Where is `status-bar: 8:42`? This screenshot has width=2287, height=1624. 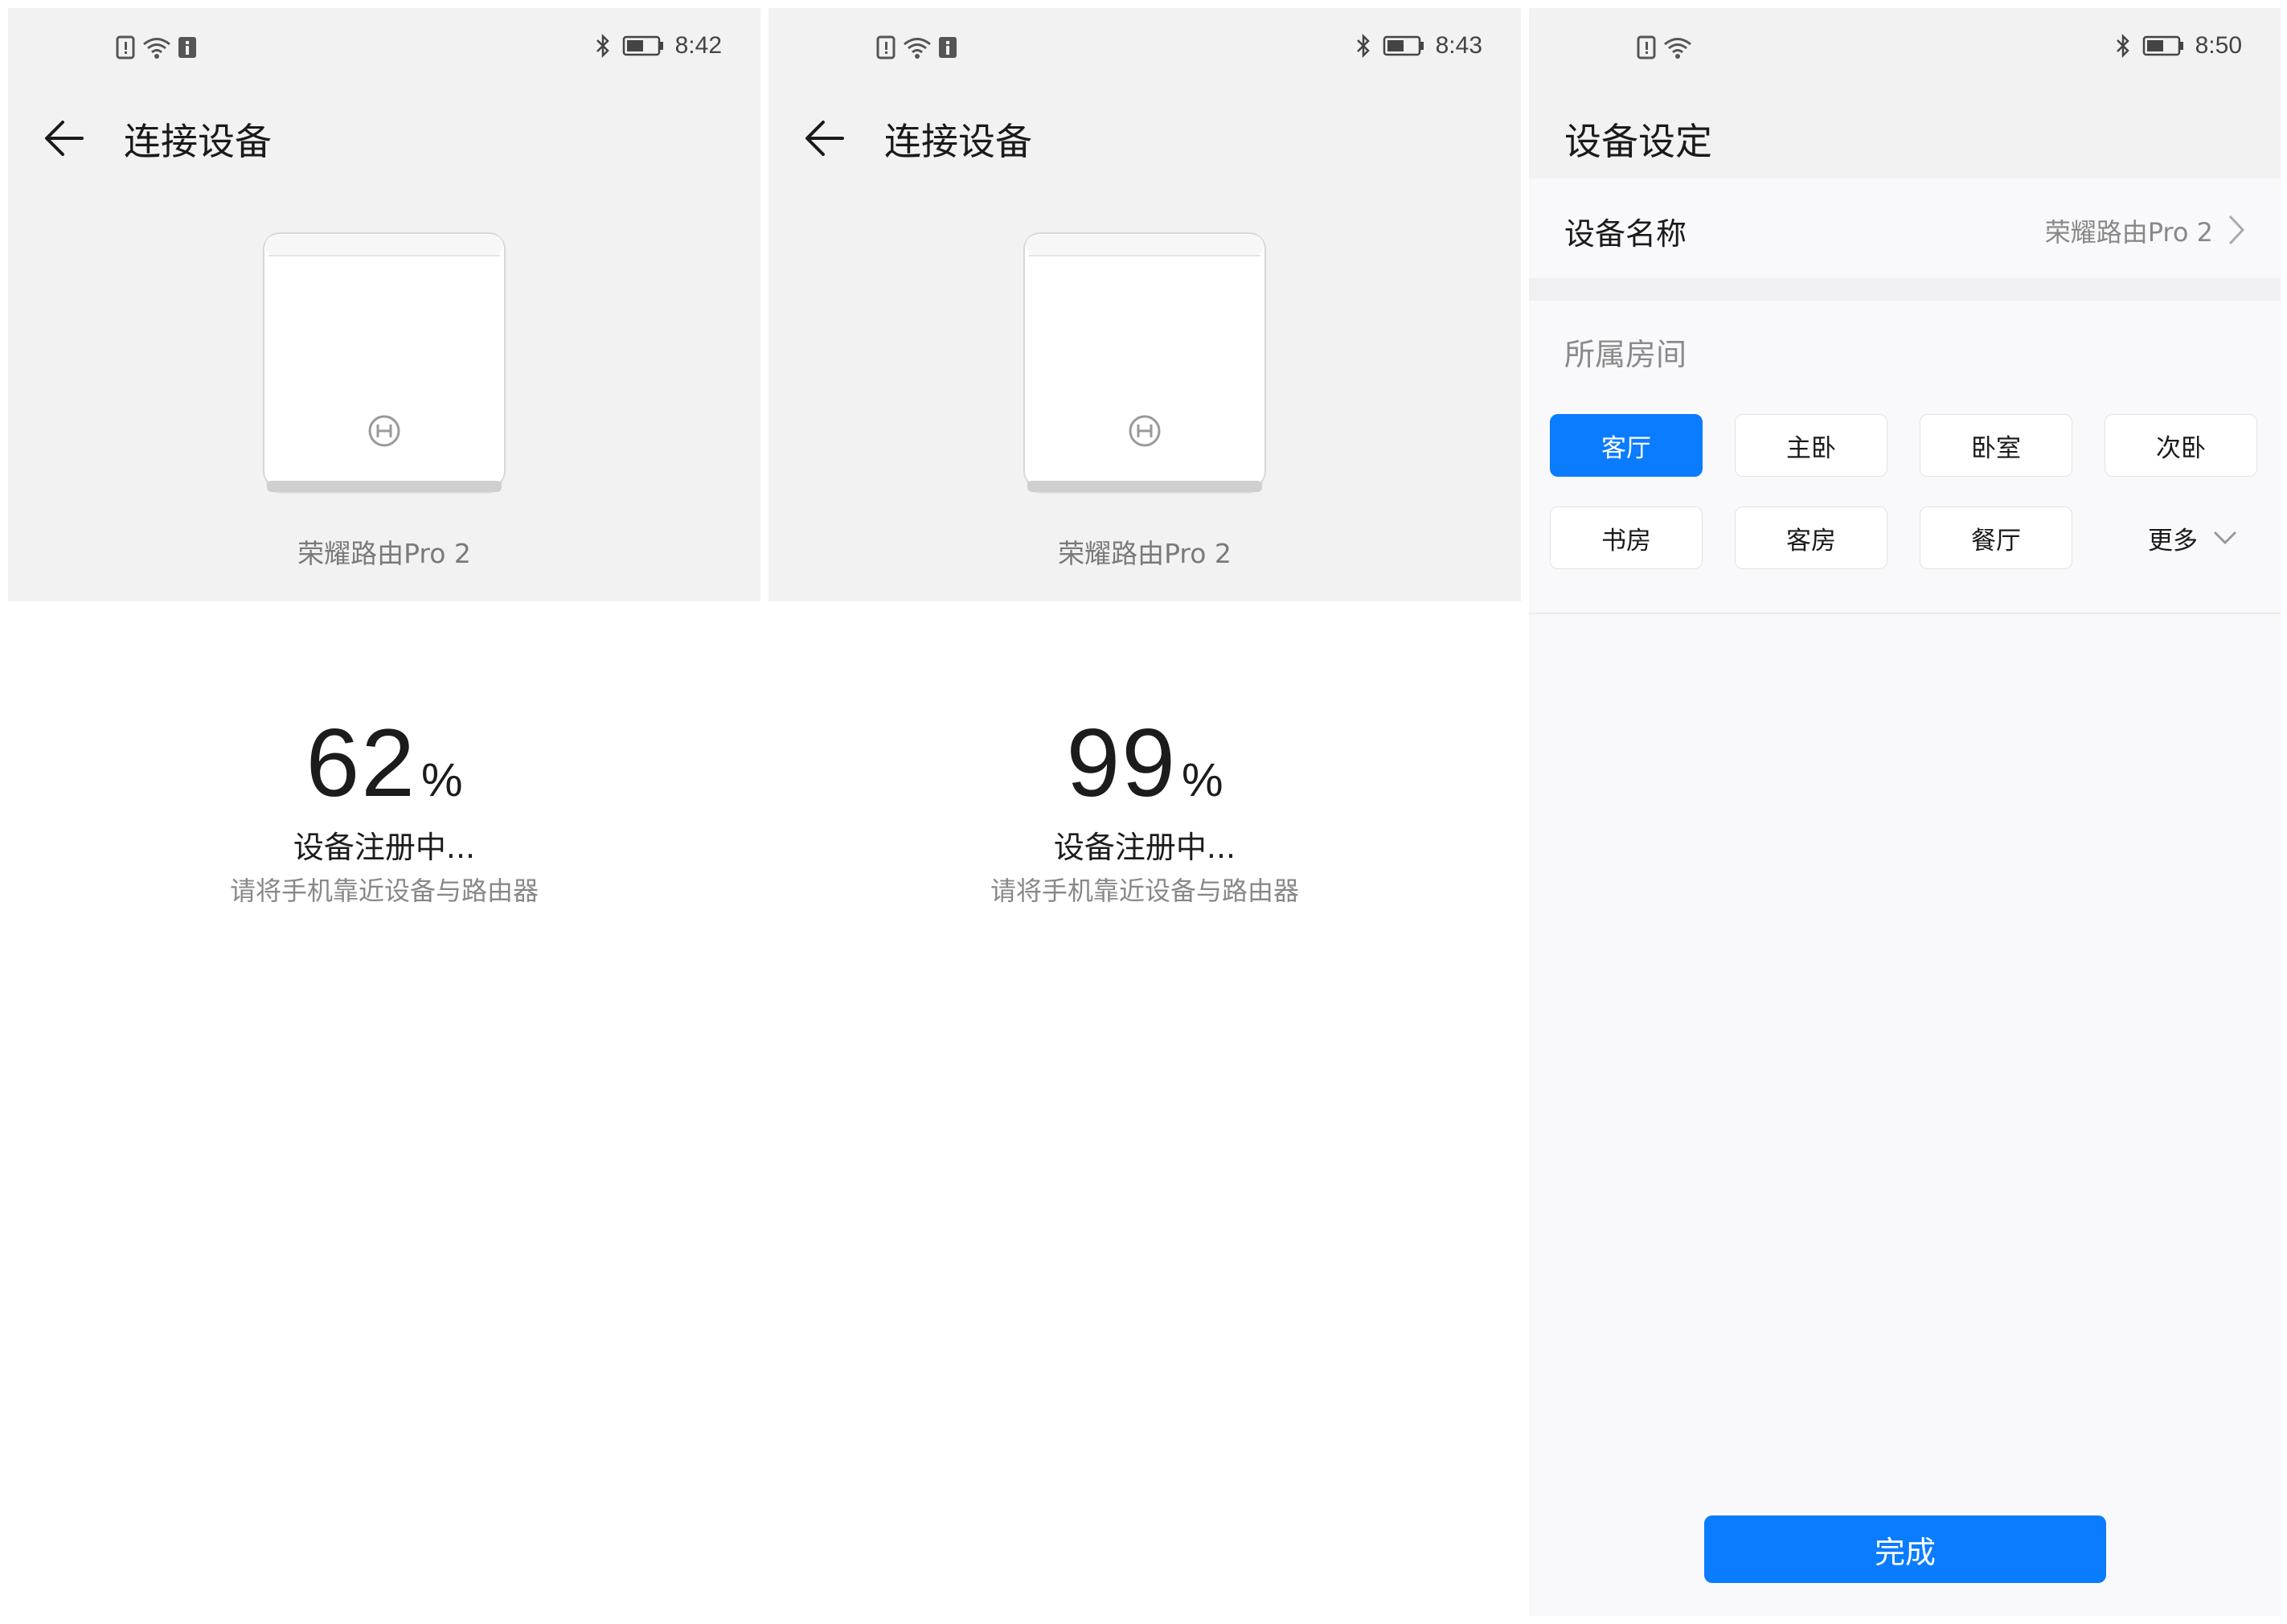 status-bar: 8:42 is located at coordinates (384, 52).